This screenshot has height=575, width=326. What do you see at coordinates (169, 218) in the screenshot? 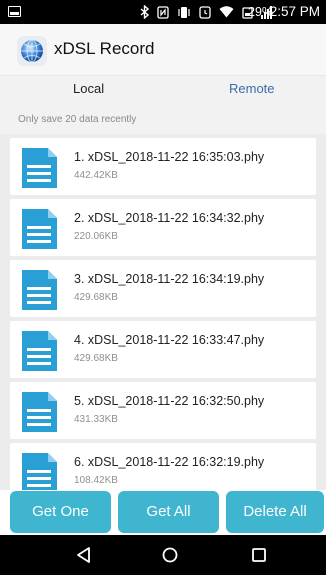
I see `file-name: 2. xDSL_2018-11-22 16:34:32.phy` at bounding box center [169, 218].